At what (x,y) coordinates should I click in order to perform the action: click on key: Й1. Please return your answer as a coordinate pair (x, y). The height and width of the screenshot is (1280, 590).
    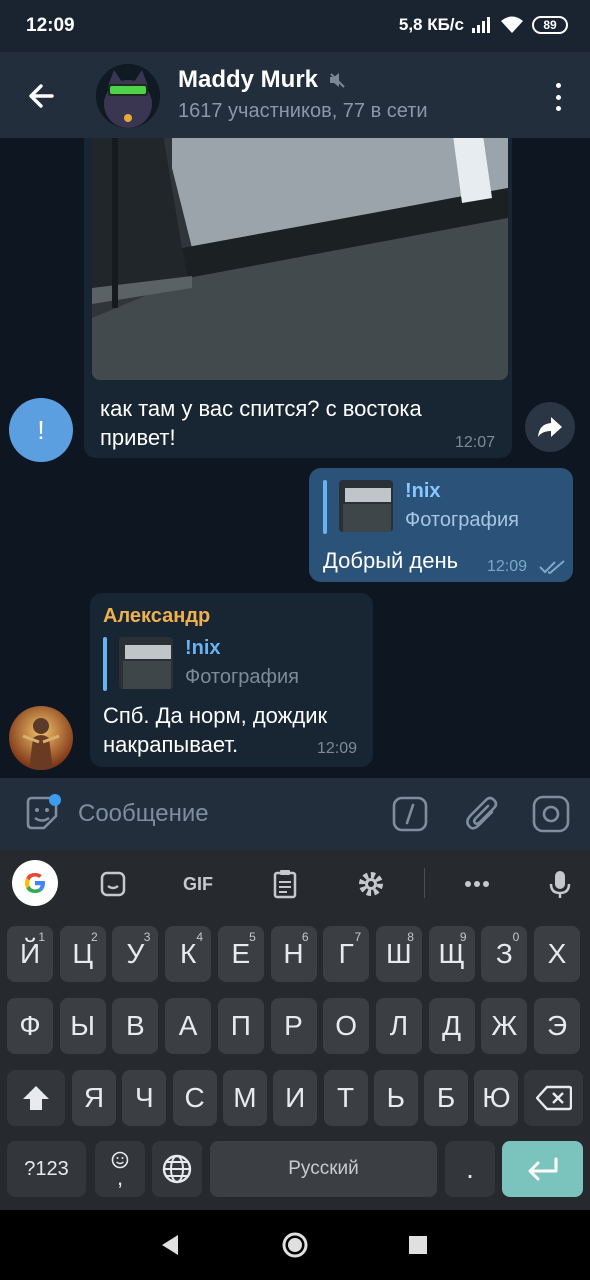
    Looking at the image, I should click on (30, 954).